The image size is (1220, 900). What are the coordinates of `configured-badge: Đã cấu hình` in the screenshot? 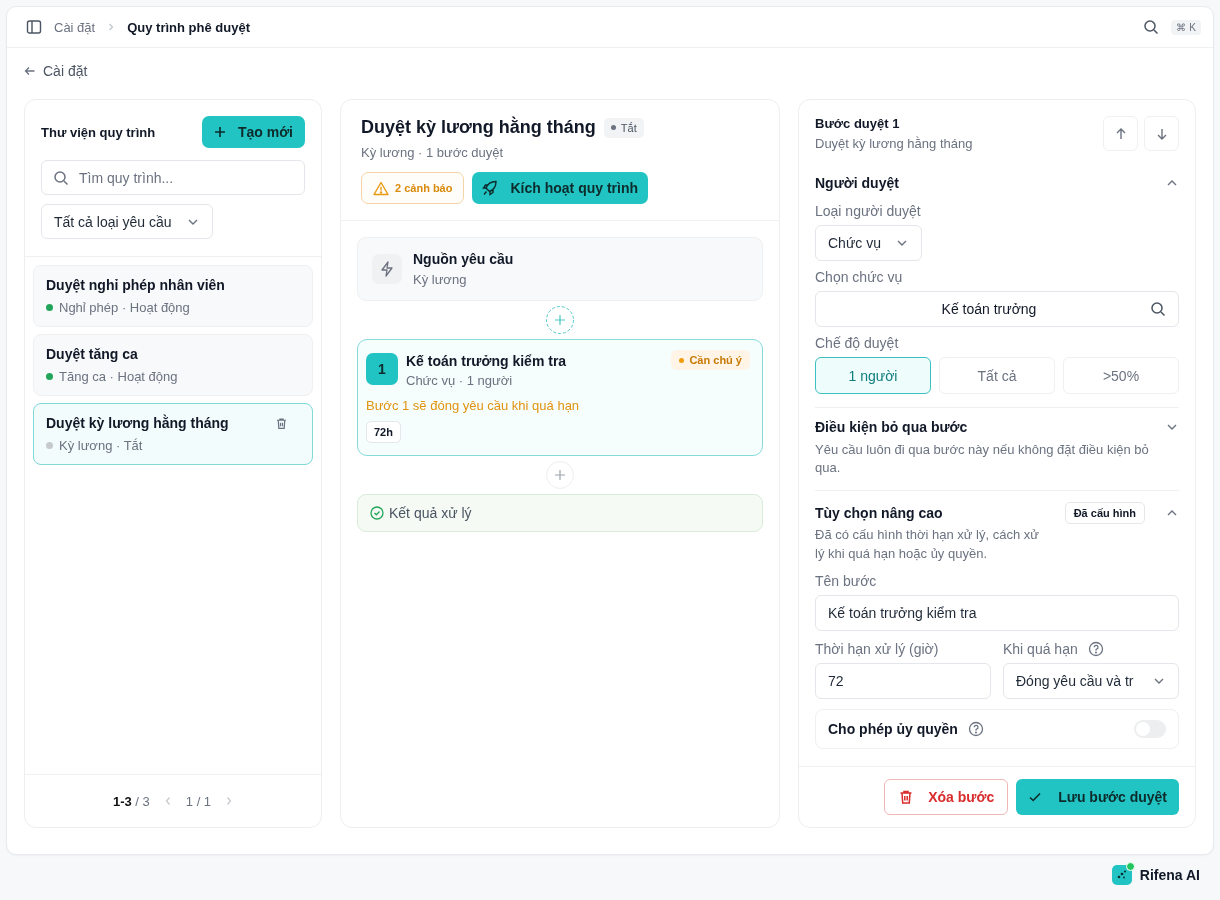 It's located at (1104, 513).